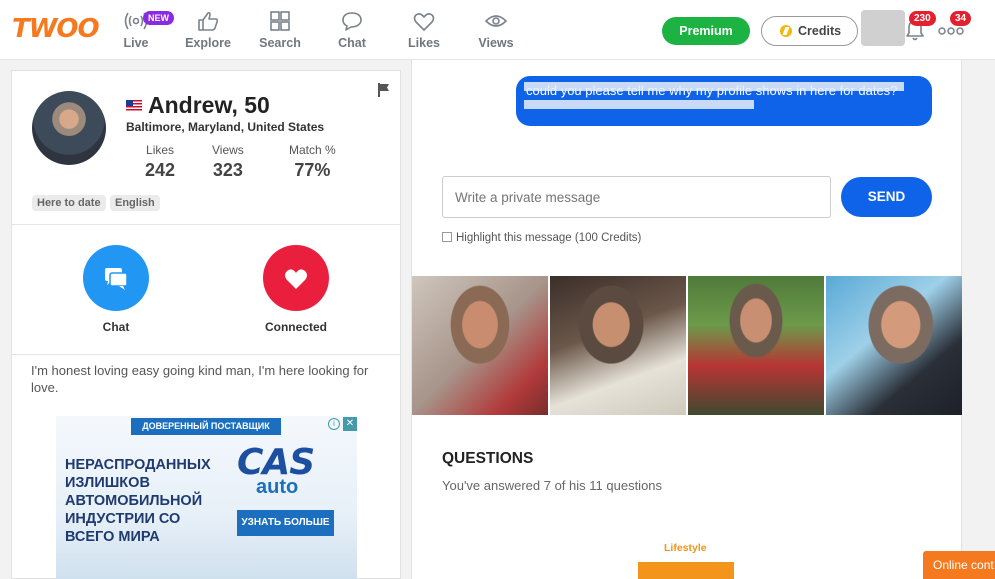 This screenshot has width=995, height=579. I want to click on heart-outline-icon, so click(424, 22).